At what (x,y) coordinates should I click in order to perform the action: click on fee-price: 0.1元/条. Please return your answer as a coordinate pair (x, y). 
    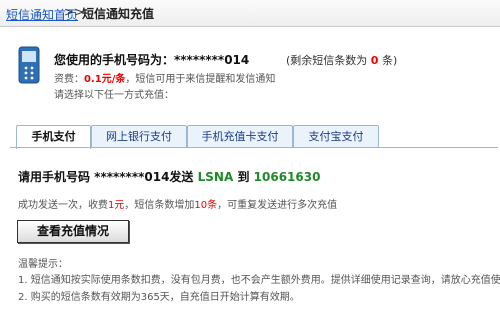
    Looking at the image, I should click on (105, 79).